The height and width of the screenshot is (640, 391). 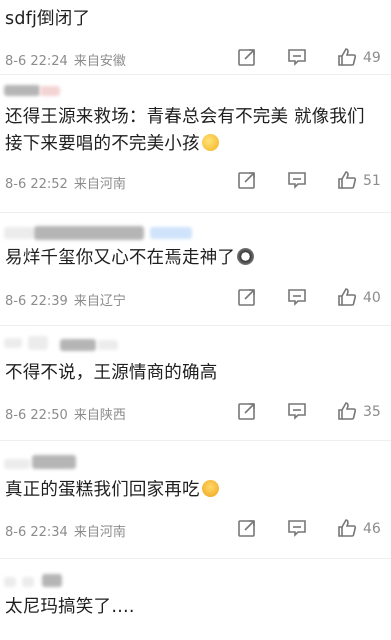 I want to click on like-count: 35, so click(x=372, y=412).